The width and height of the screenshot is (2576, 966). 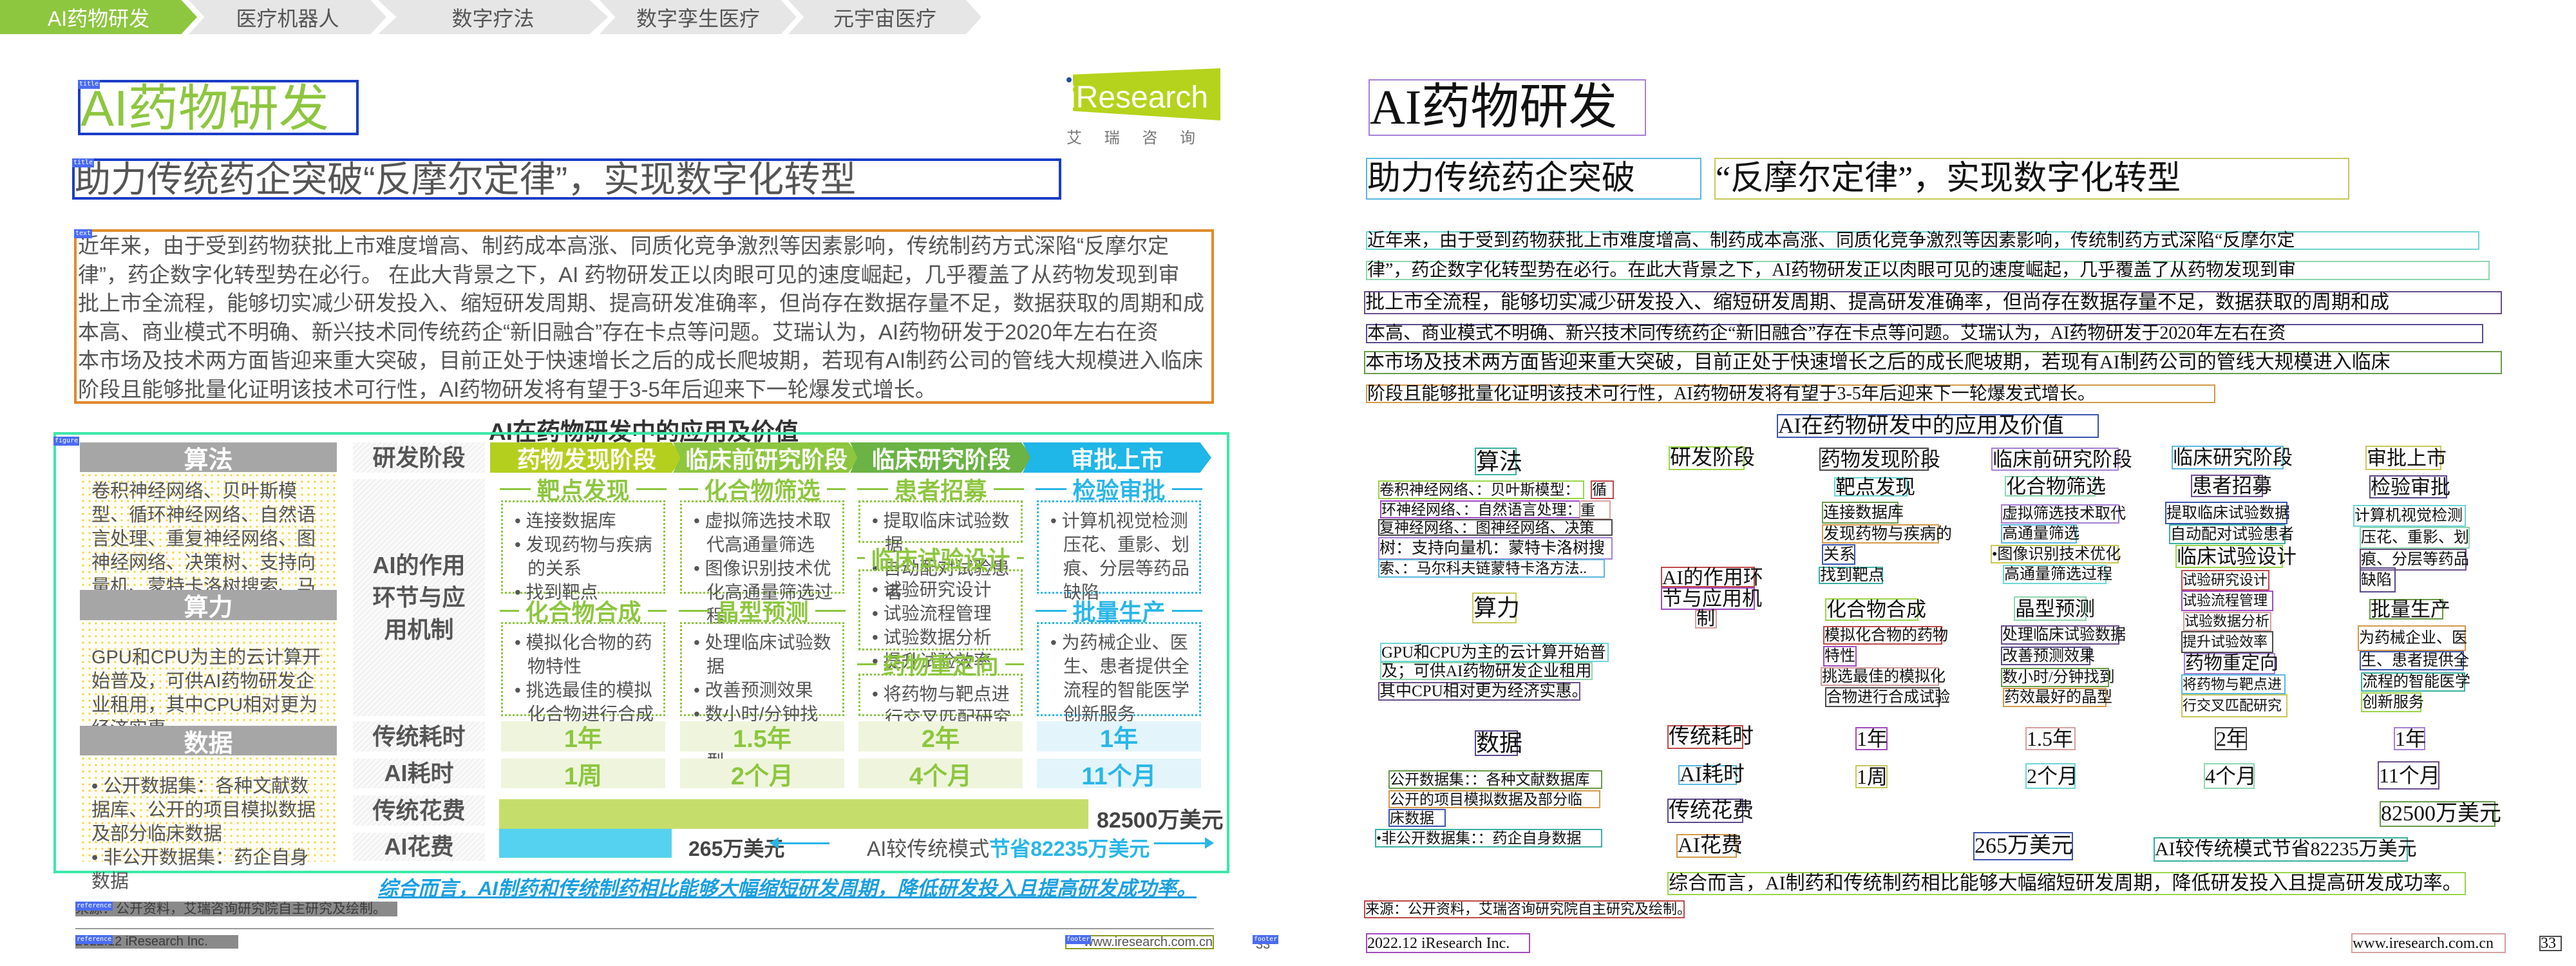 What do you see at coordinates (2414, 660) in the screenshot?
I see `text-box-col4-6: 生、患者提供全` at bounding box center [2414, 660].